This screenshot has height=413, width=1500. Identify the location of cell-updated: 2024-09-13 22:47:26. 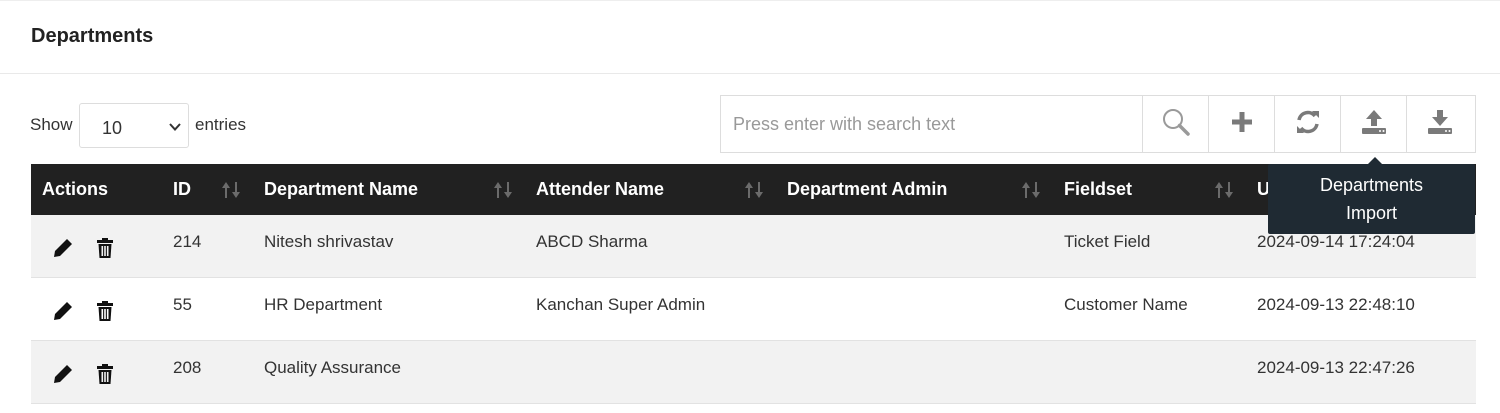
(1336, 367).